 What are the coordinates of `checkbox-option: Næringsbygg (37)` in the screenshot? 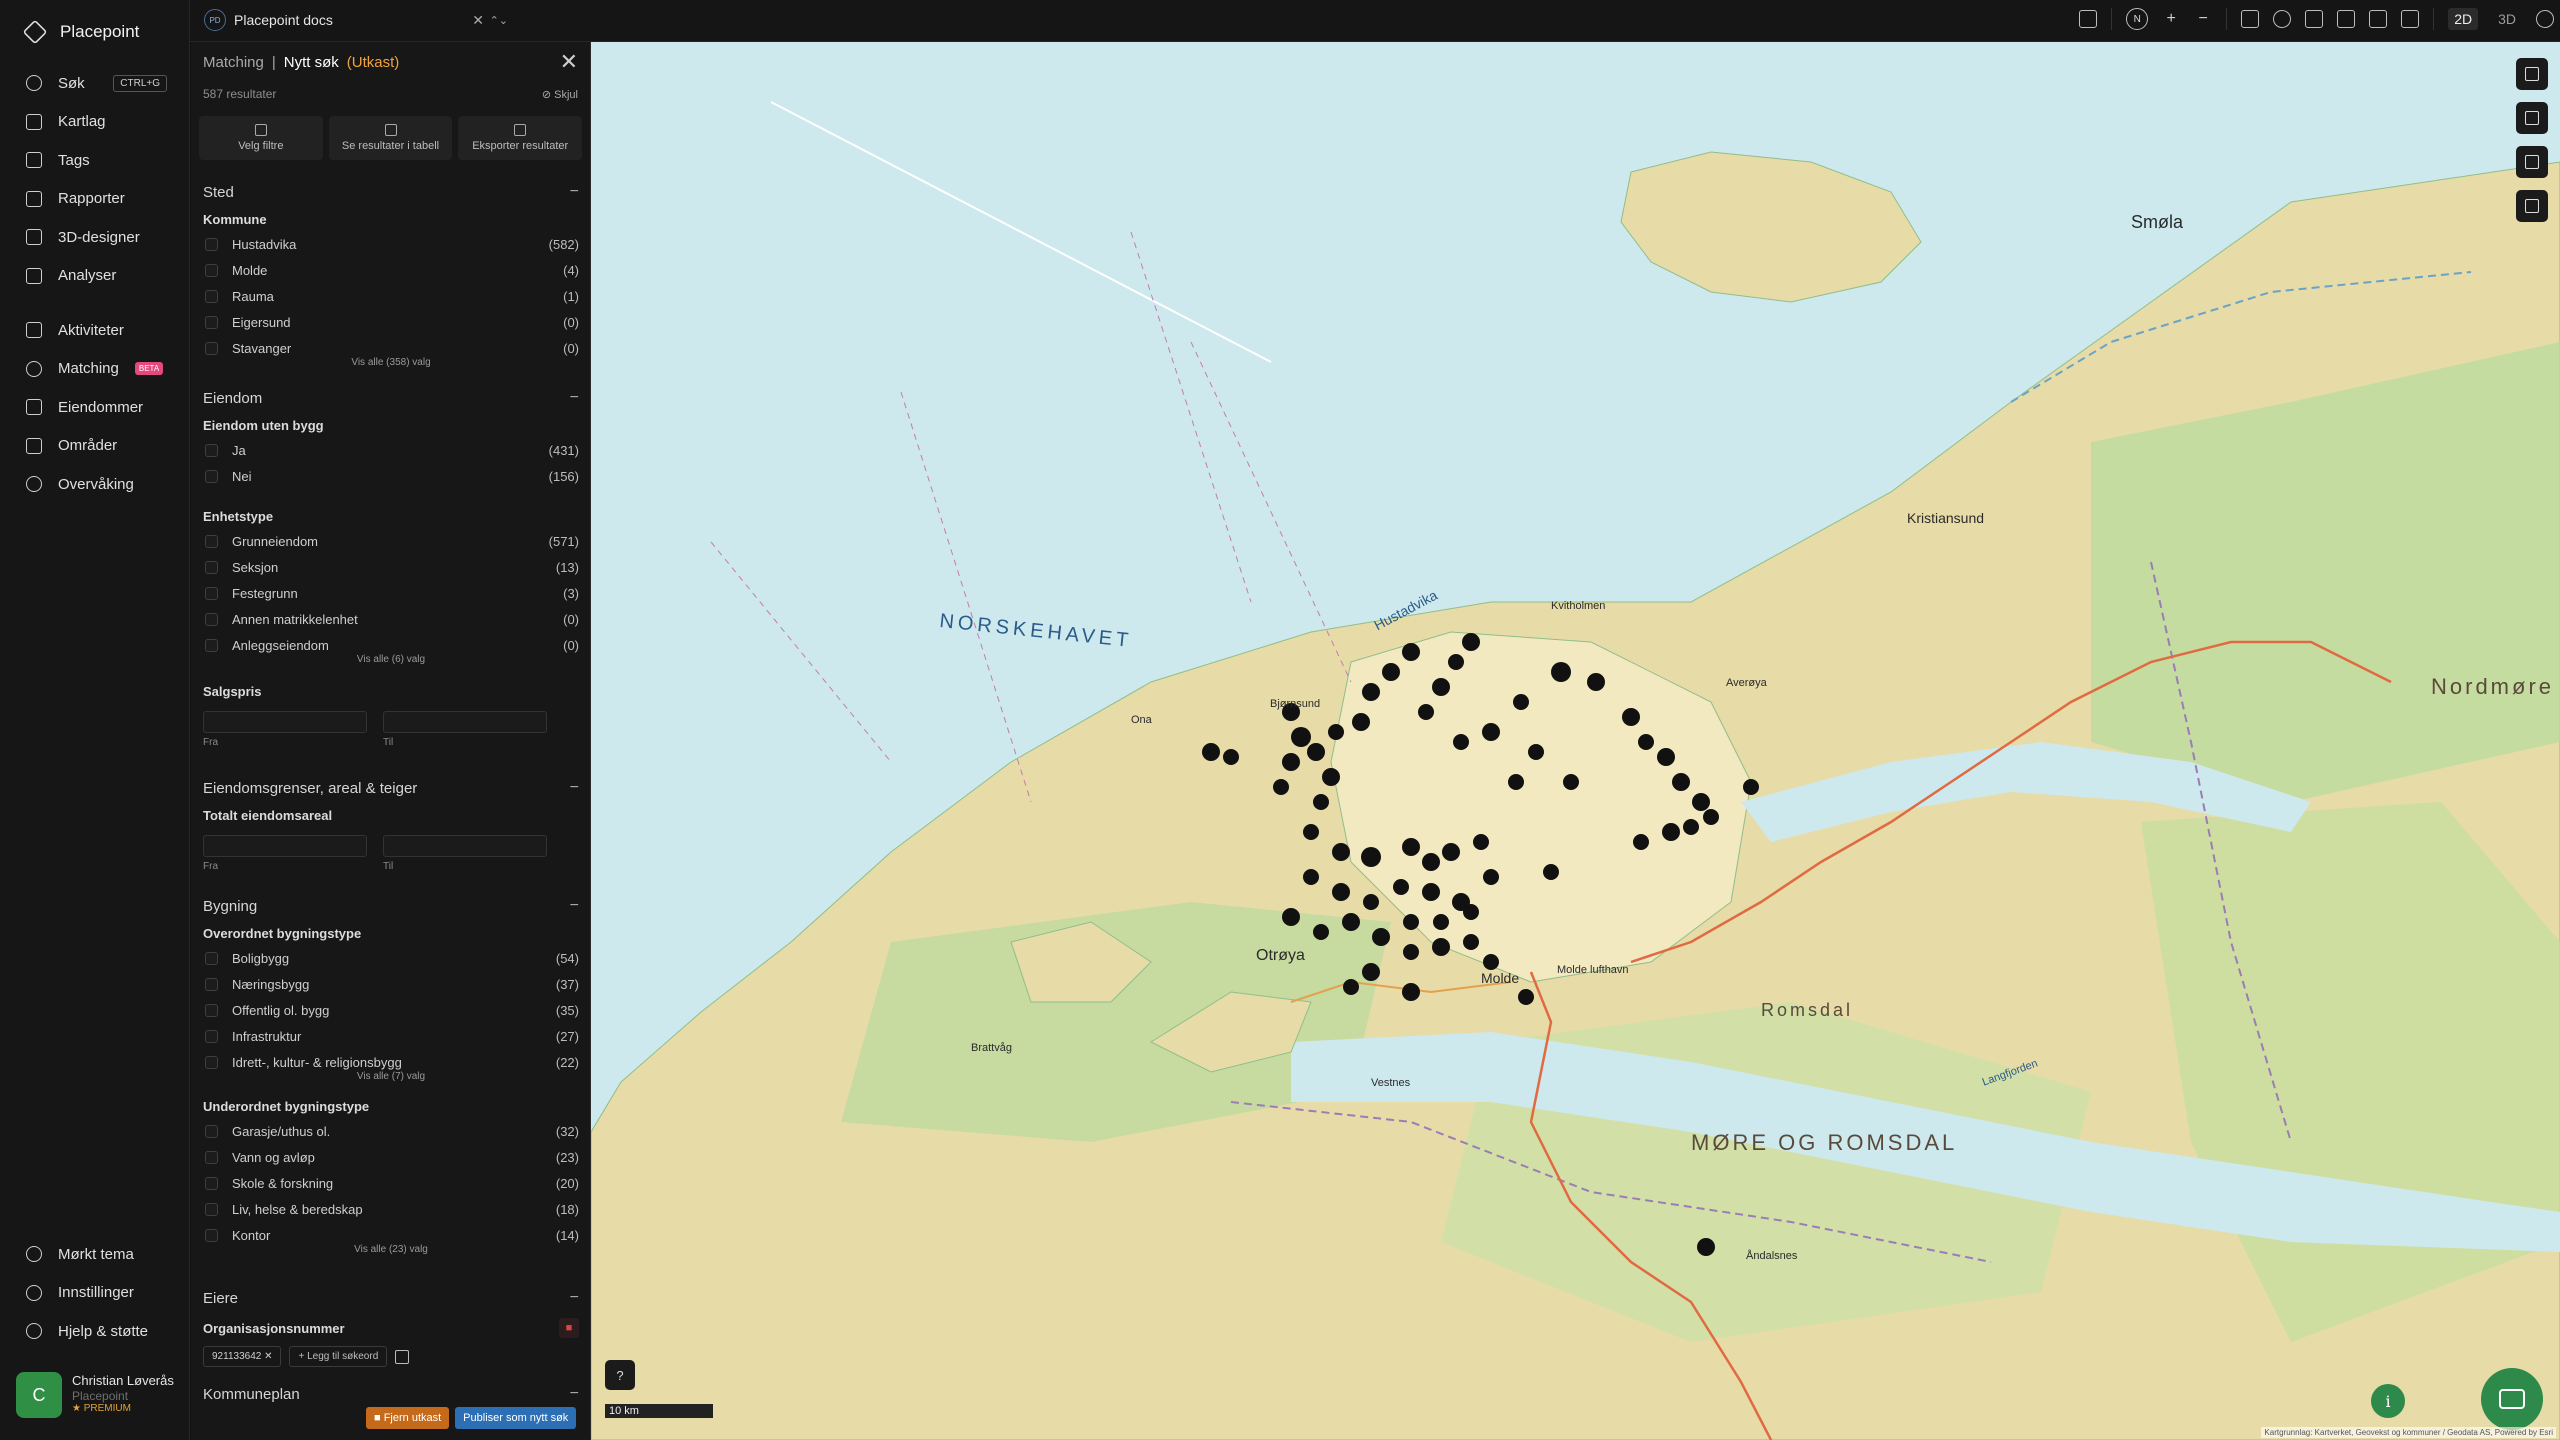 It's located at (391, 984).